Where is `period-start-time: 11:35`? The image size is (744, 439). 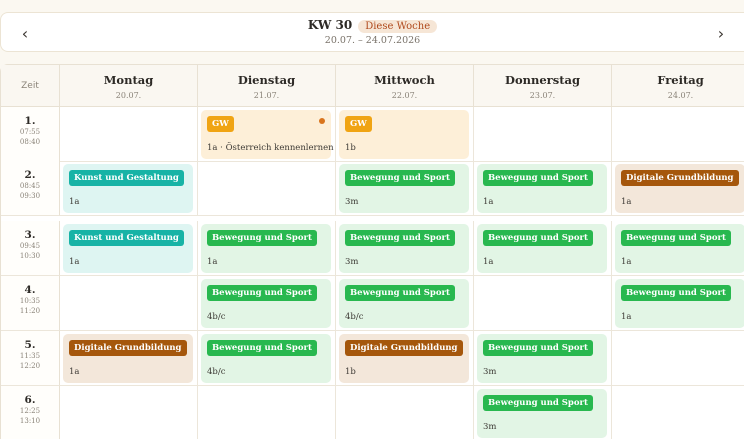
period-start-time: 11:35 is located at coordinates (30, 356).